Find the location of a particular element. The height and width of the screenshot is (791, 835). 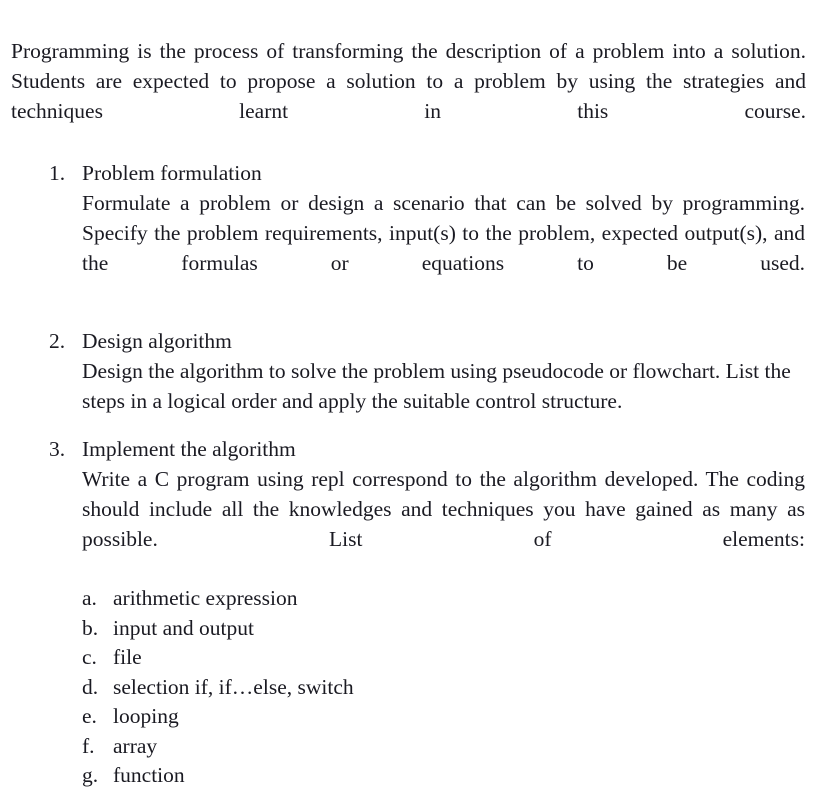

sublist-item-marker: g. is located at coordinates (90, 775).